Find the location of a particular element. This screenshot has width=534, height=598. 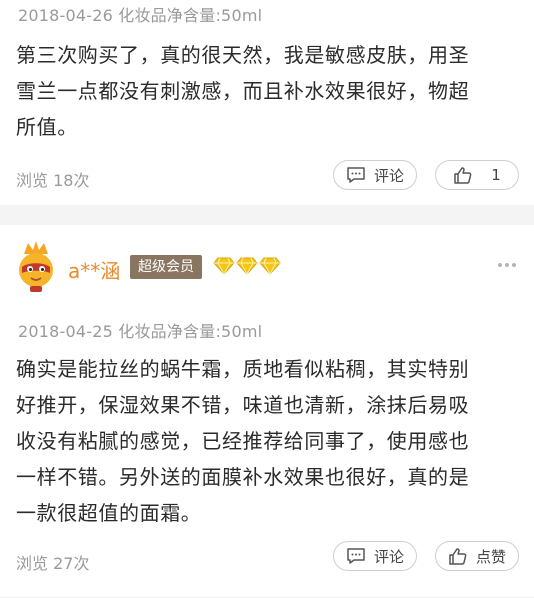

like-button: 1 is located at coordinates (477, 175).